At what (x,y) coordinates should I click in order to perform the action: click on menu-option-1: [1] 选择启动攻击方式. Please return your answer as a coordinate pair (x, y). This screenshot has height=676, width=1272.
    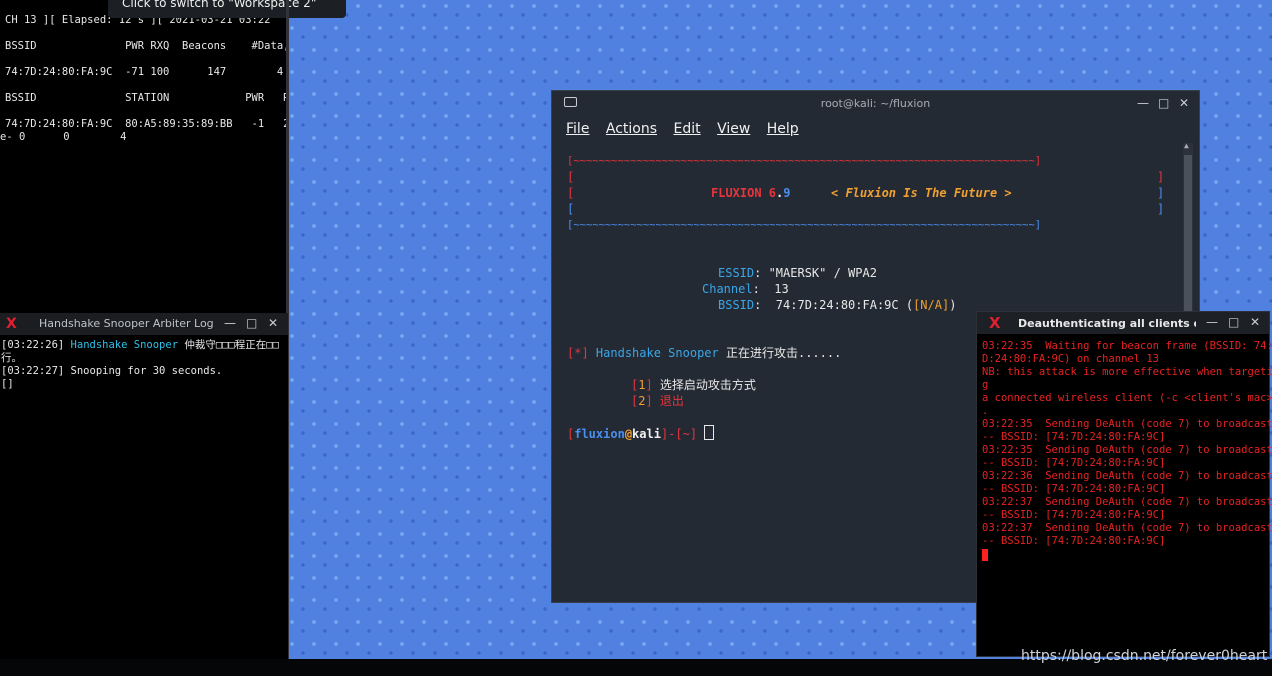
    Looking at the image, I should click on (693, 385).